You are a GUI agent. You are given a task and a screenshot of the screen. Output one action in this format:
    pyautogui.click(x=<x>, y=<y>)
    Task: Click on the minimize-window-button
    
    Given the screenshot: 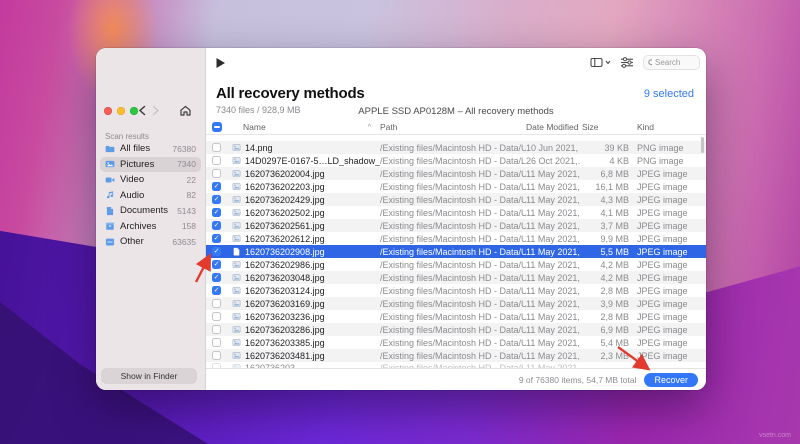 What is the action you would take?
    pyautogui.click(x=121, y=111)
    